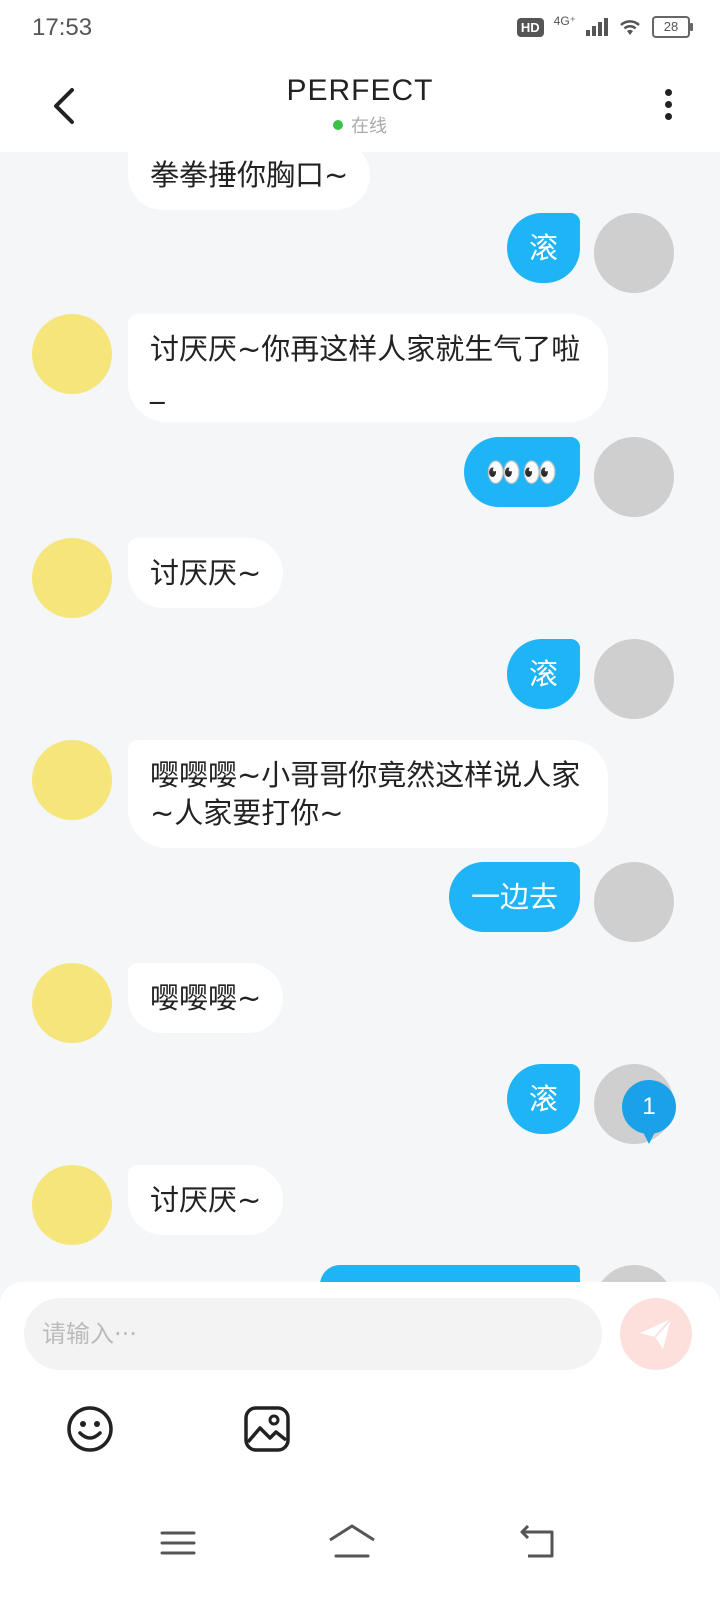  I want to click on send-button, so click(656, 1334).